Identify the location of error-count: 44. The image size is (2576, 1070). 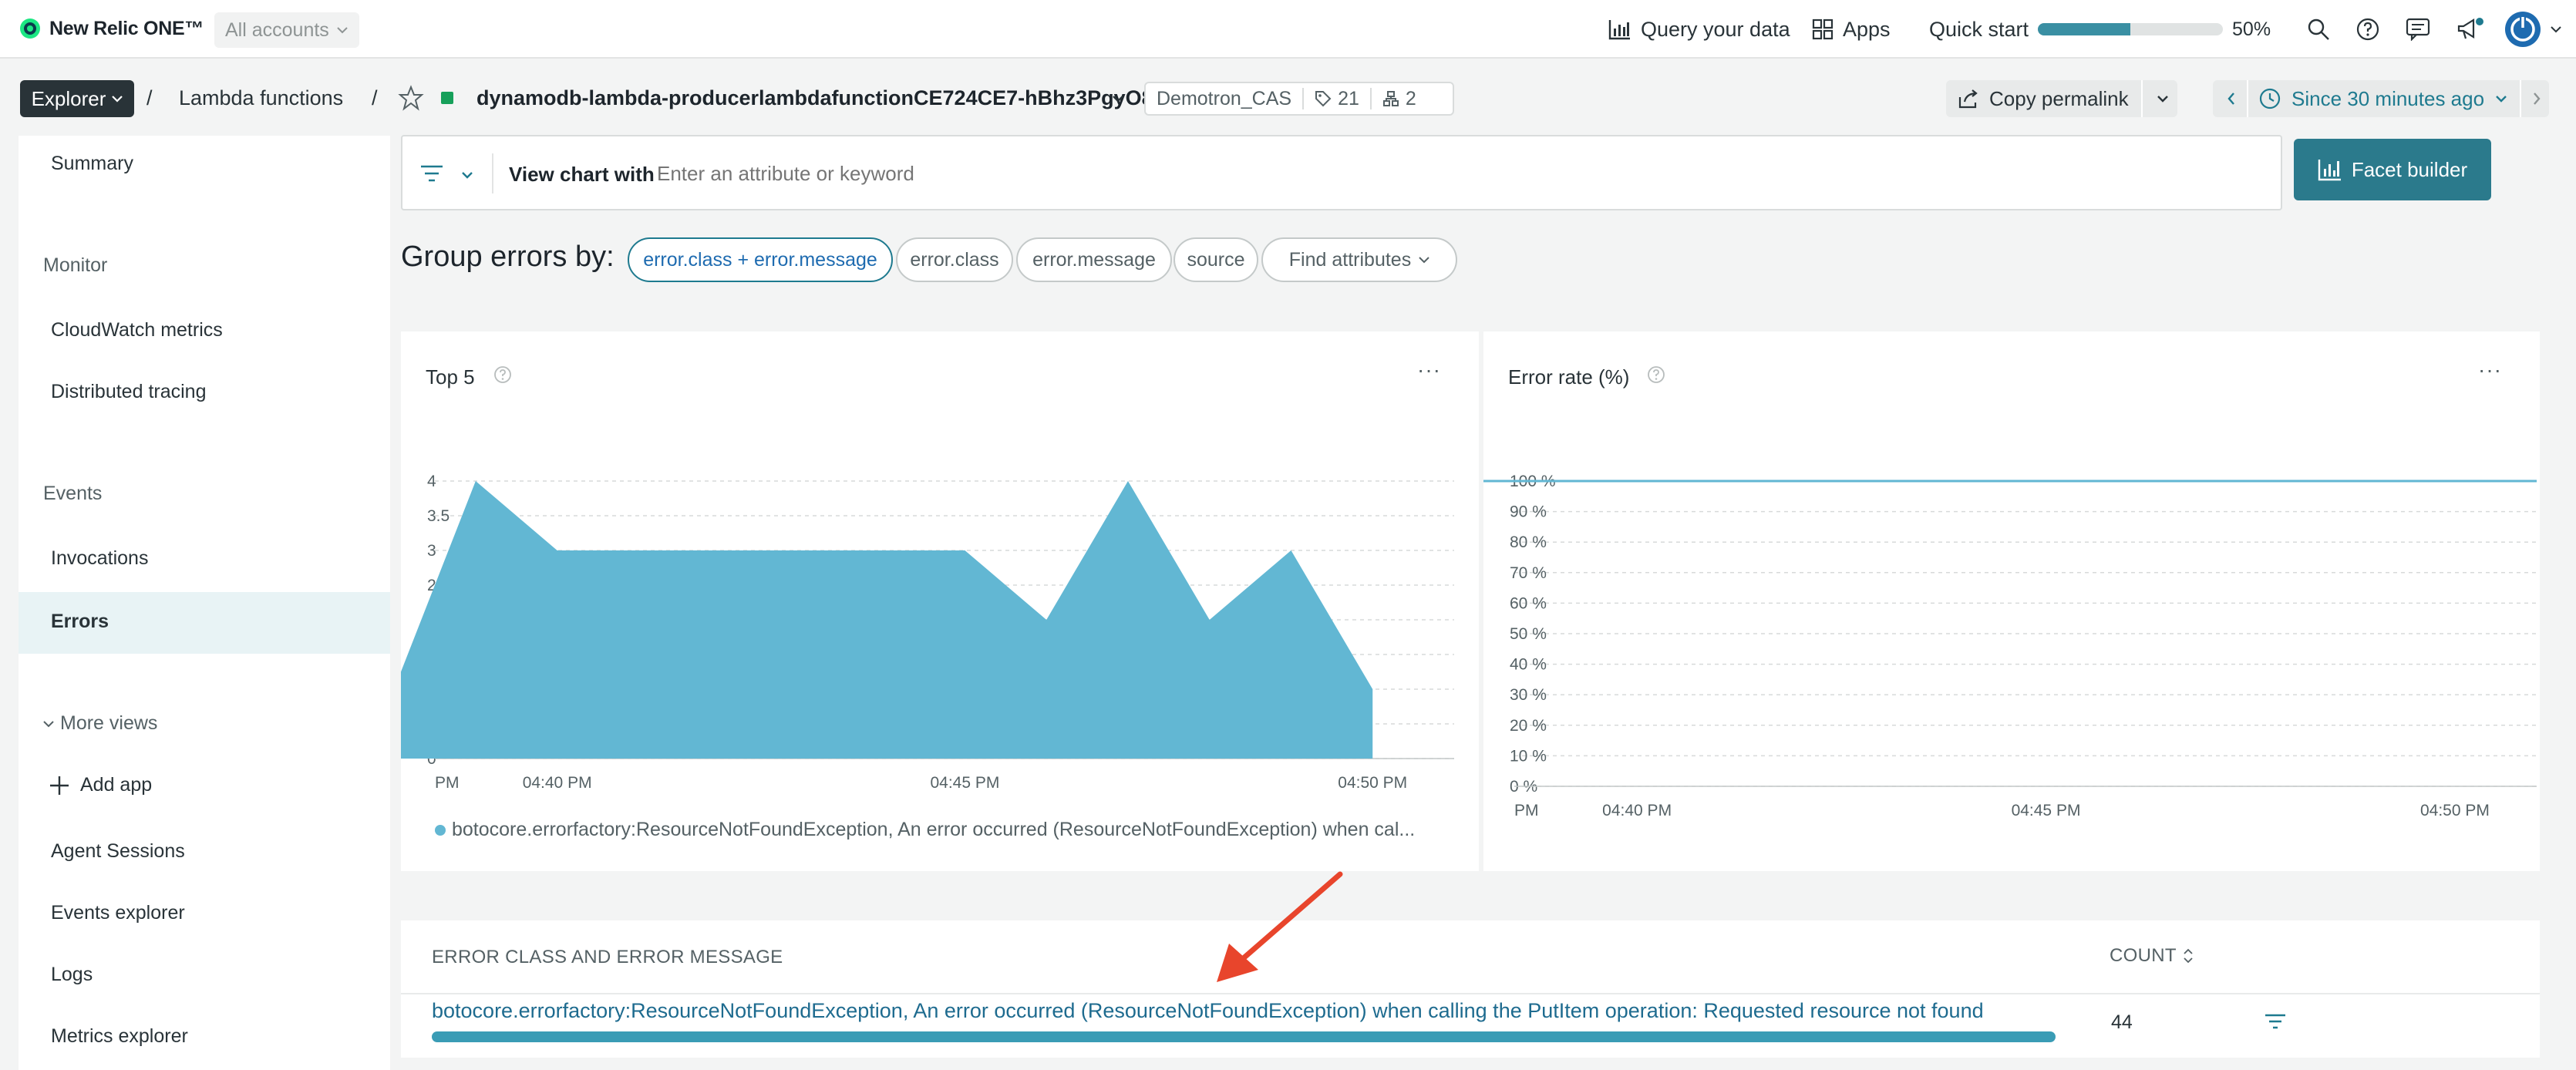
(2122, 1022).